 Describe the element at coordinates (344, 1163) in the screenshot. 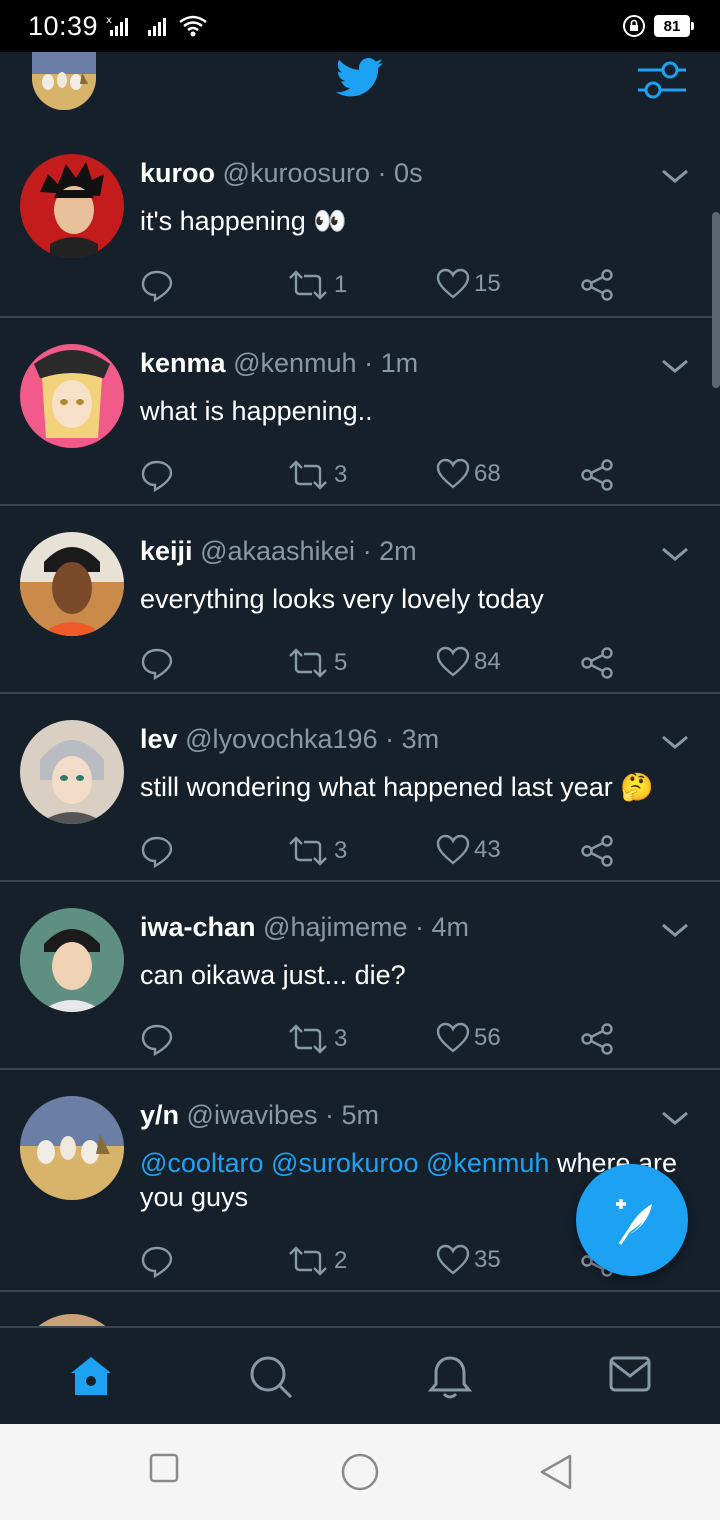

I see `mention-link: @surokuroo` at that location.